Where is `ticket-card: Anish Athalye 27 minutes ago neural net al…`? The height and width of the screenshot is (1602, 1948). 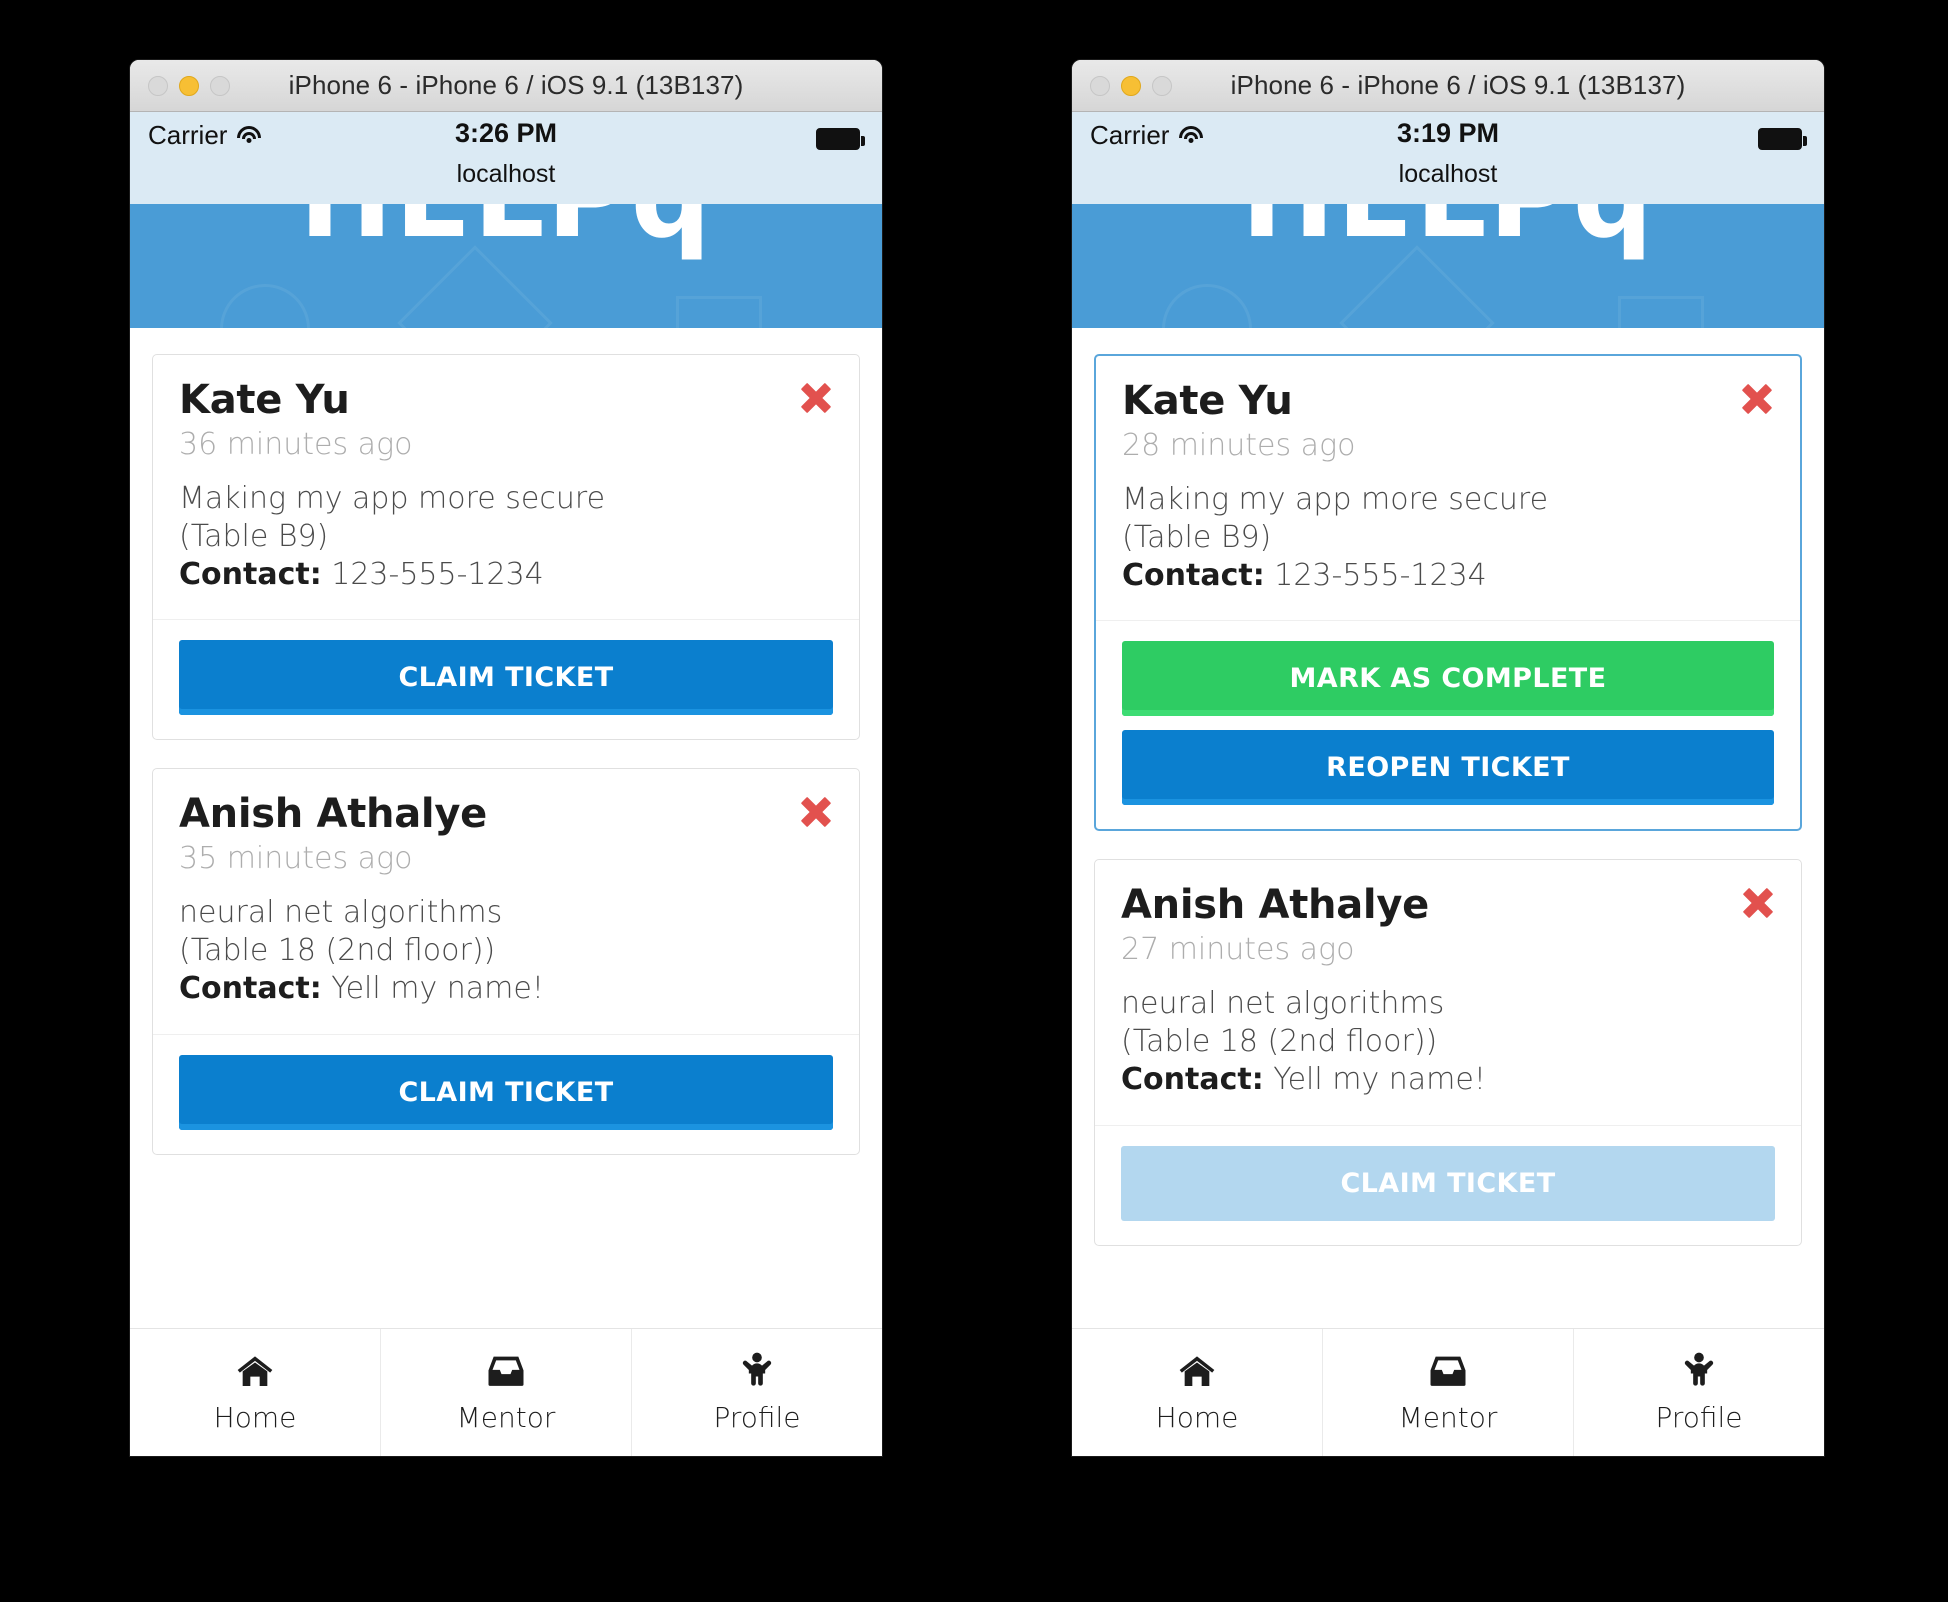 ticket-card: Anish Athalye 27 minutes ago neural net al… is located at coordinates (1448, 1052).